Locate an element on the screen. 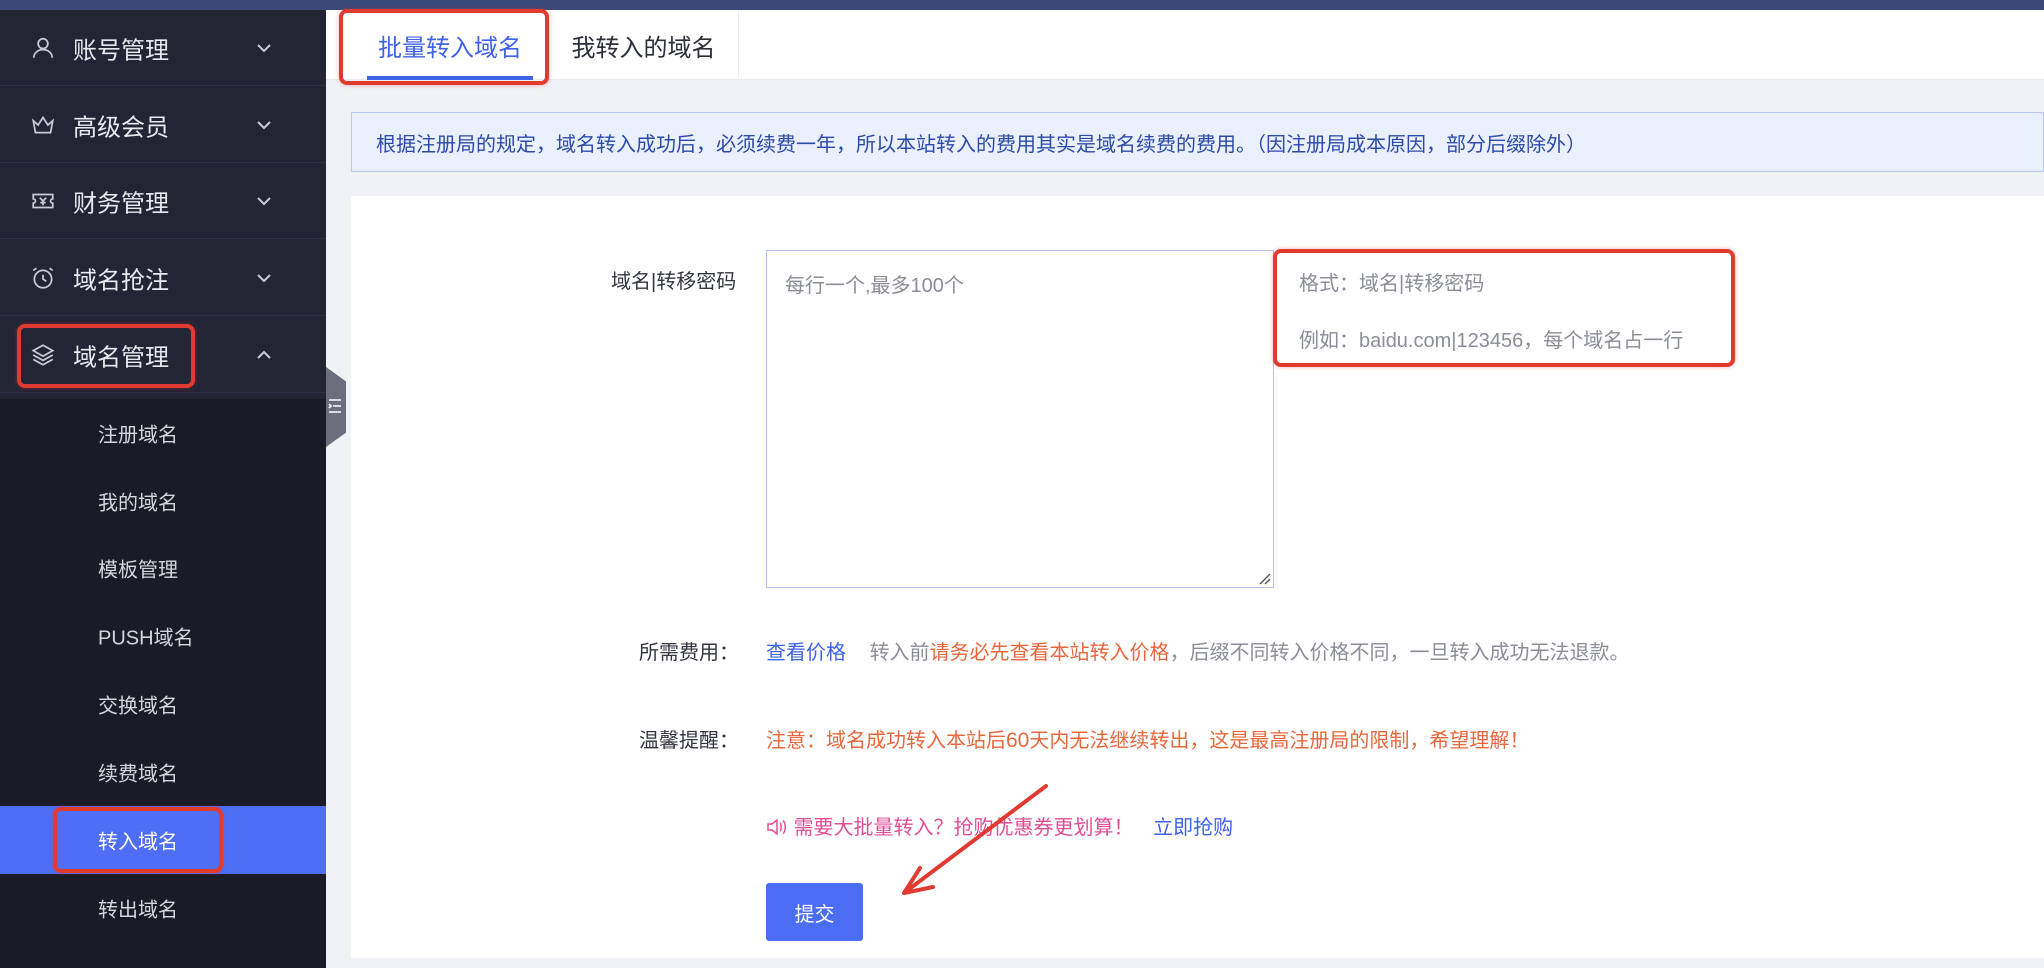 The image size is (2044, 968). fee-text-highlight: 请务必先查看本站转入价格 is located at coordinates (1049, 653).